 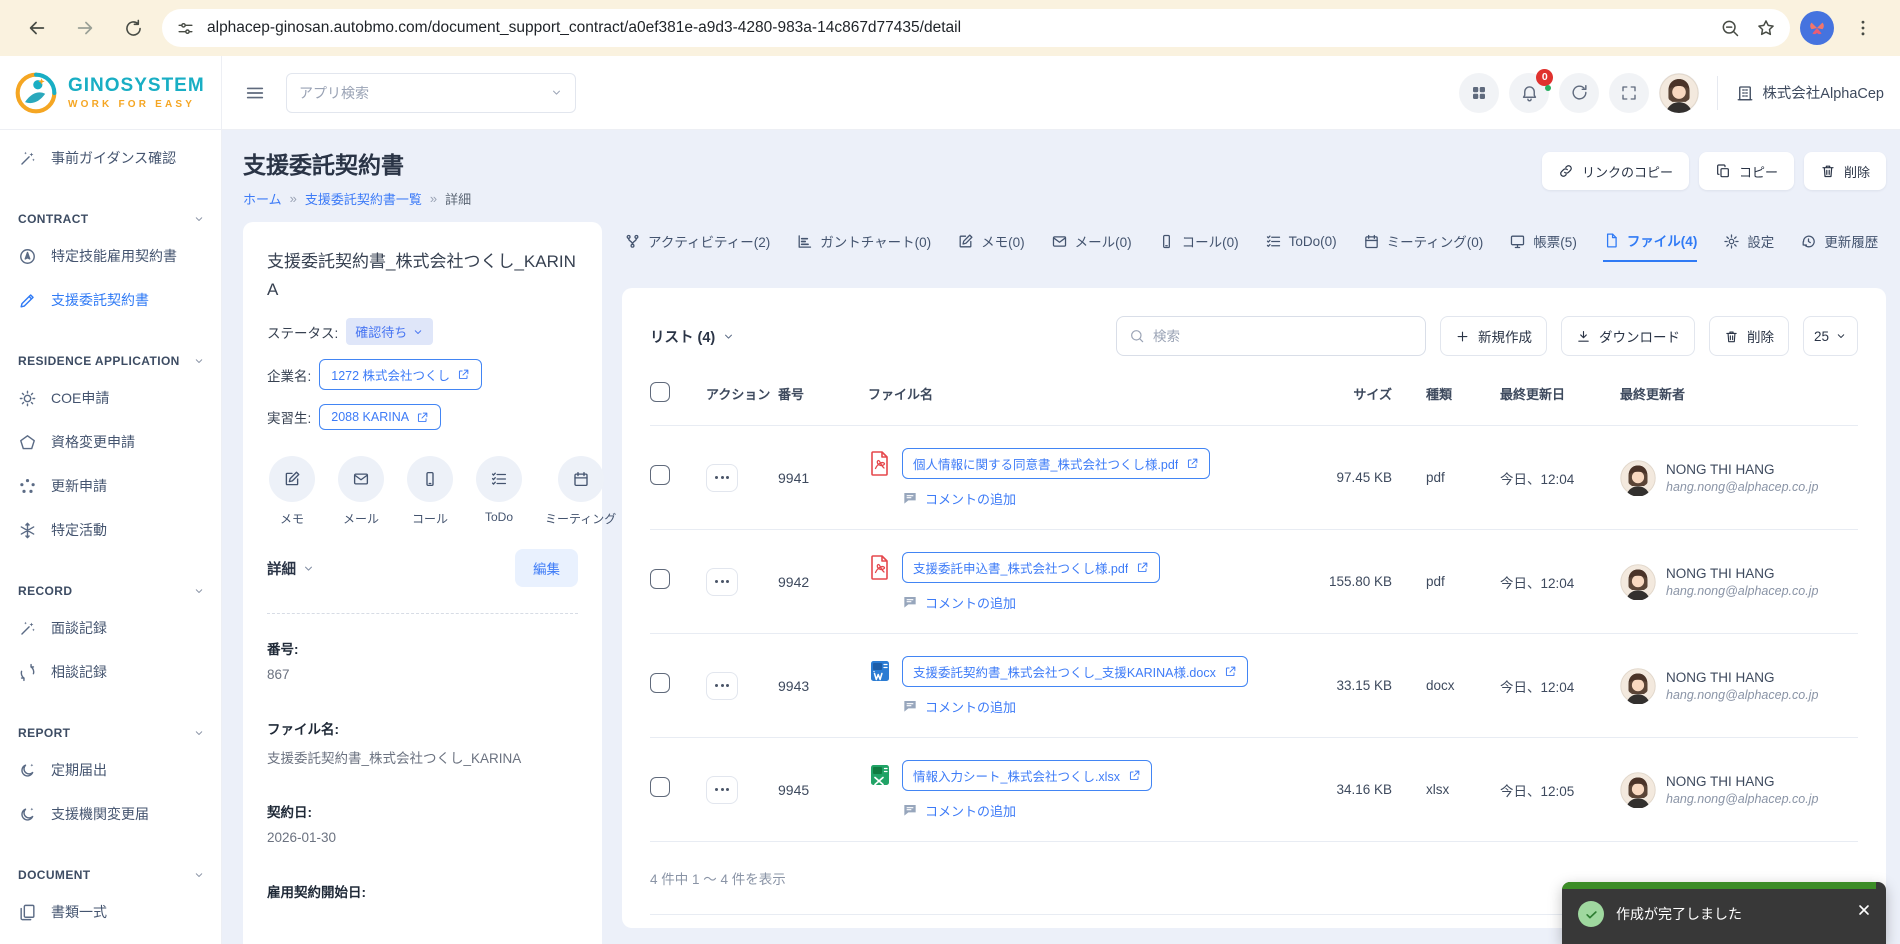 I want to click on zoom-out-icon, so click(x=1730, y=28).